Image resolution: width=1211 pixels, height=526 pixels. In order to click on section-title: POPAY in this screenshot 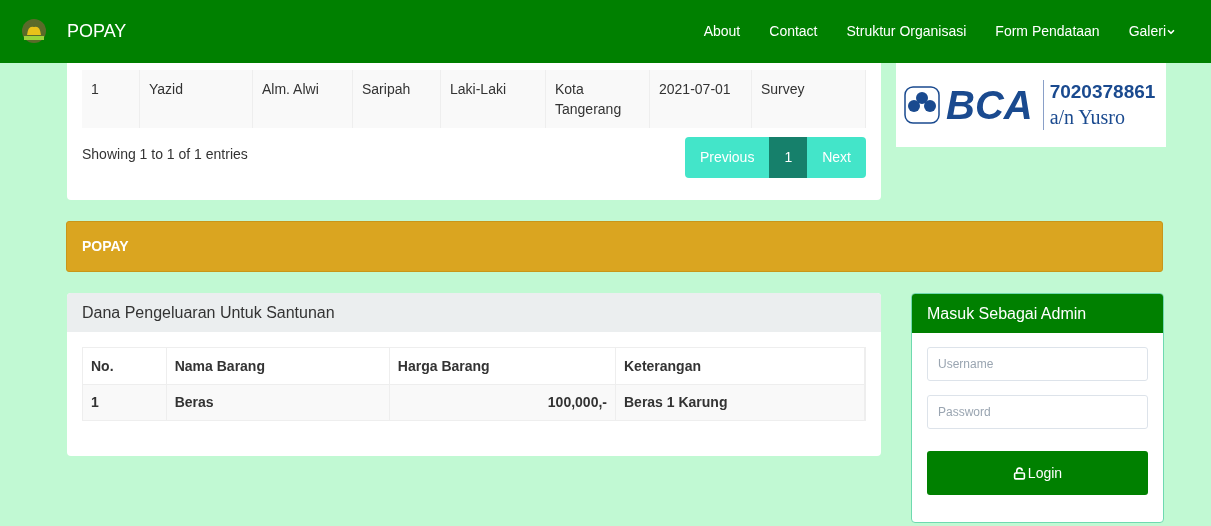, I will do `click(105, 246)`.